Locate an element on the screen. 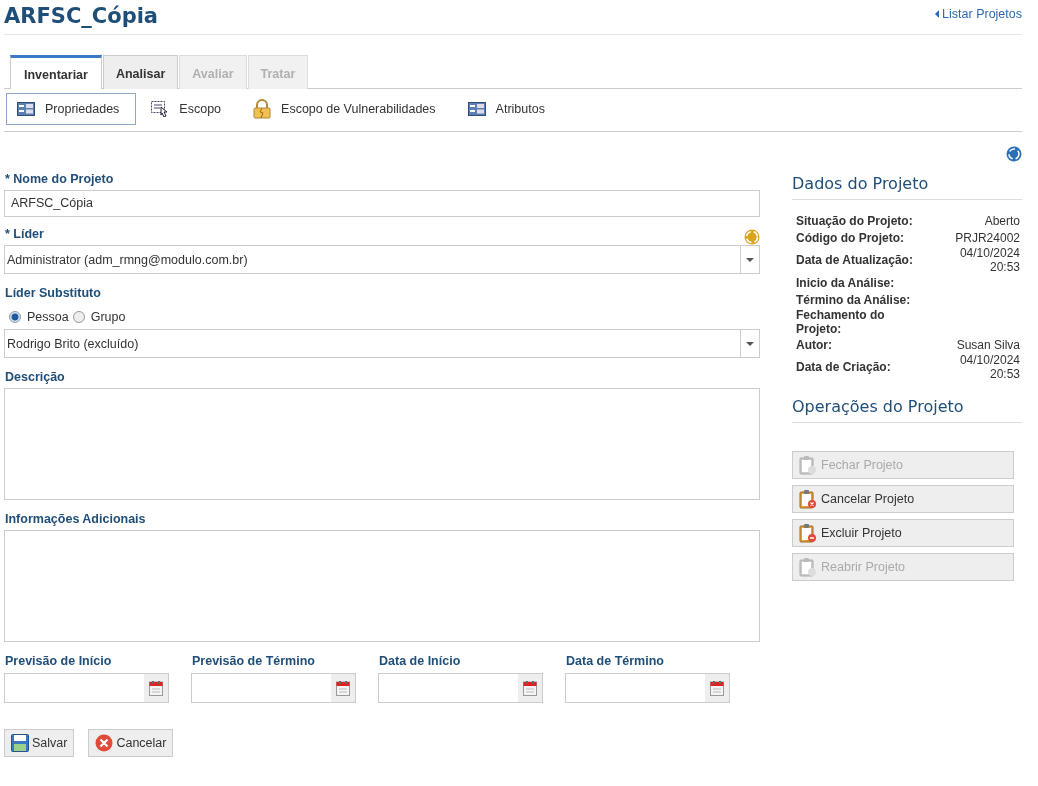  section-title: Operações do Projeto is located at coordinates (907, 410).